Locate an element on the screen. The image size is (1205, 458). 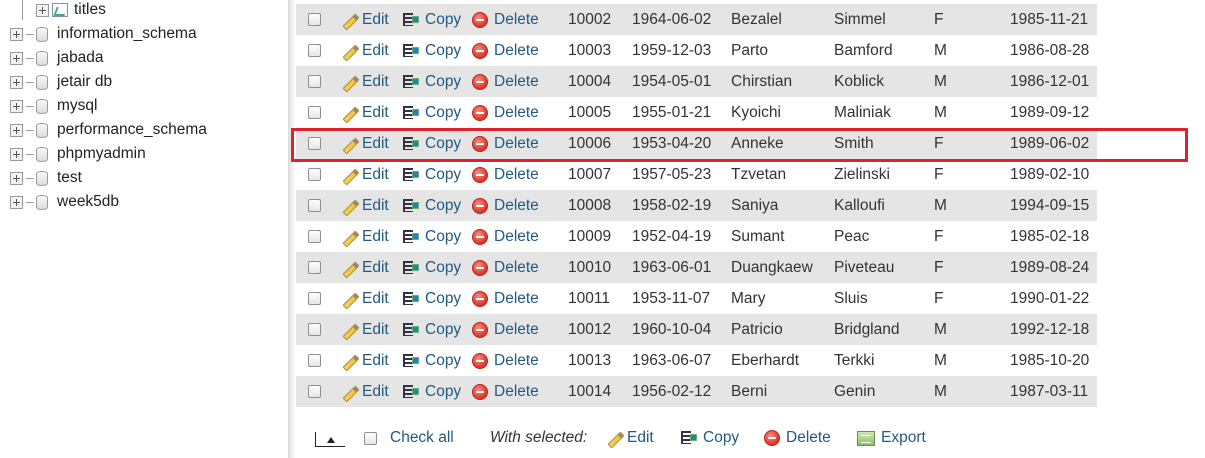
cell-emp-no: 10010 is located at coordinates (589, 267).